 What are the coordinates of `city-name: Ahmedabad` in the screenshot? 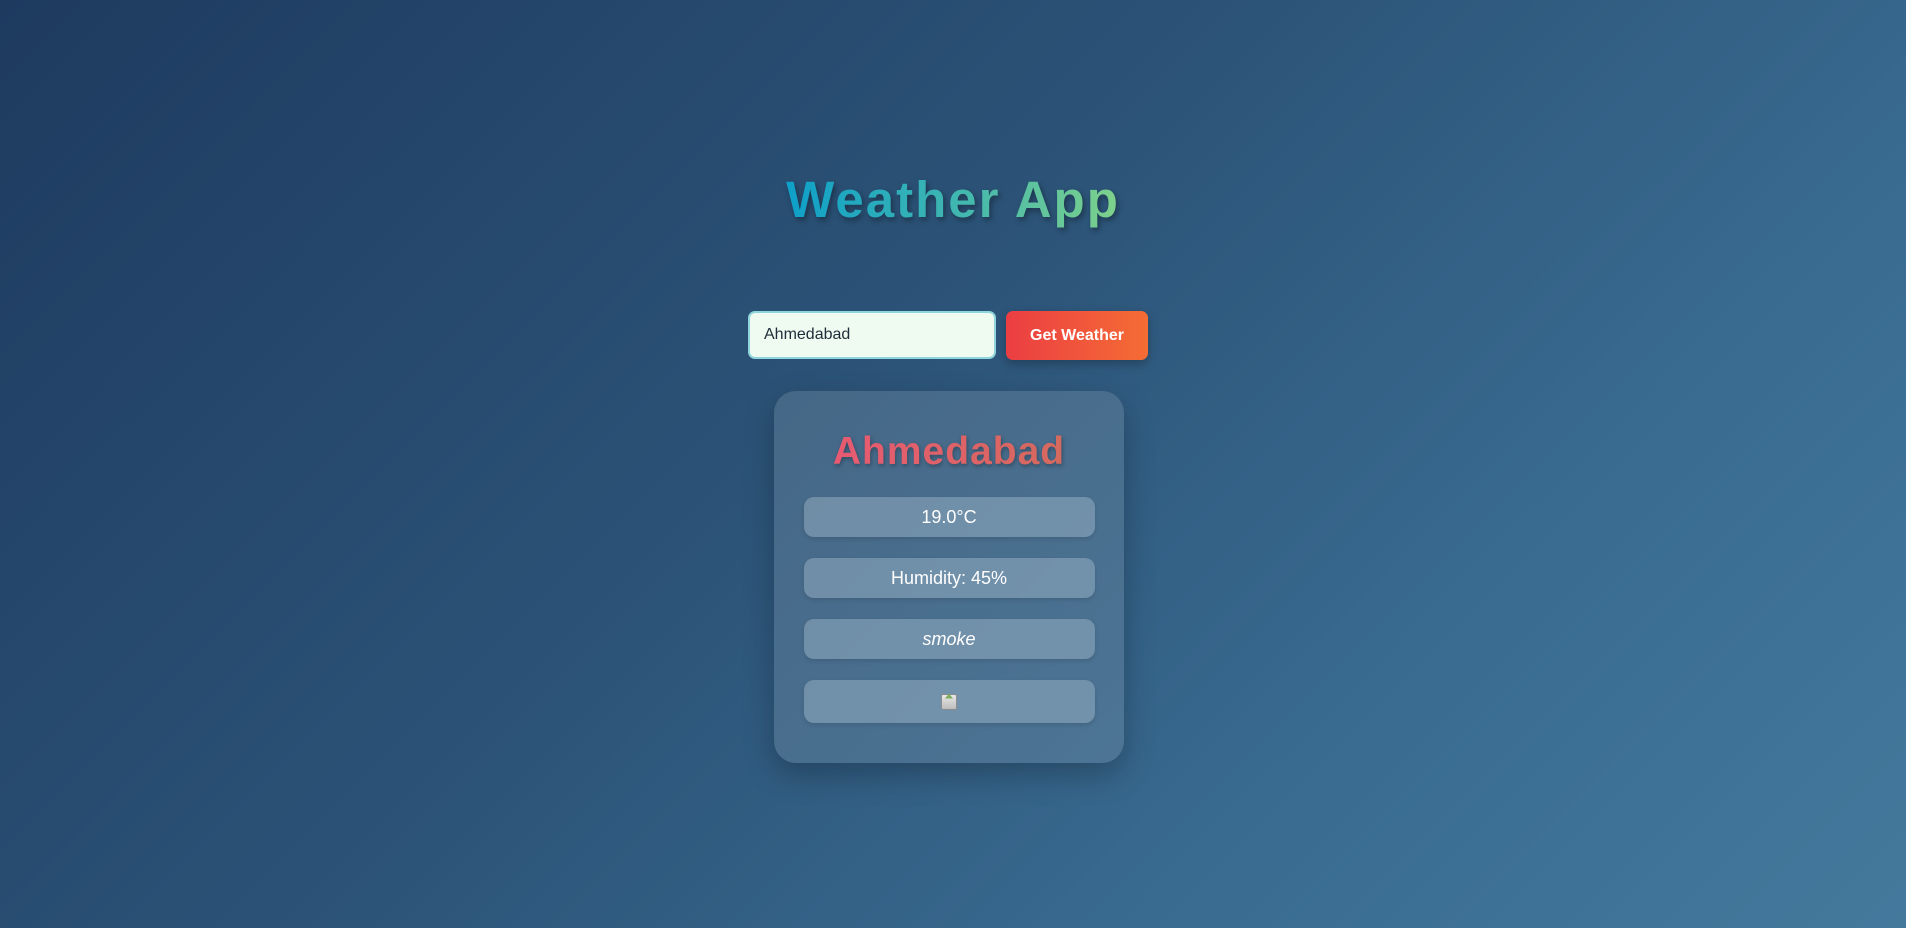 It's located at (949, 451).